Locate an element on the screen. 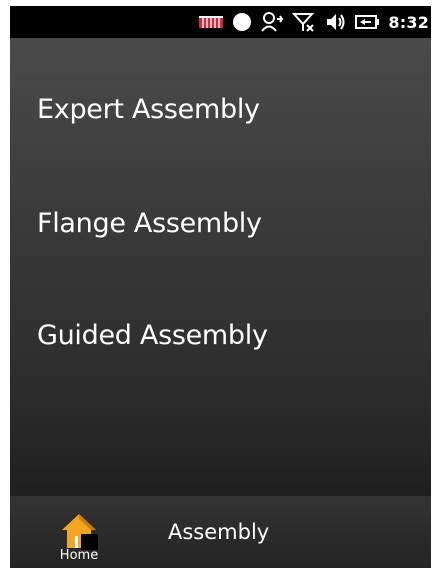 The width and height of the screenshot is (433, 573). bottom-bar: Home Assembly is located at coordinates (220, 532).